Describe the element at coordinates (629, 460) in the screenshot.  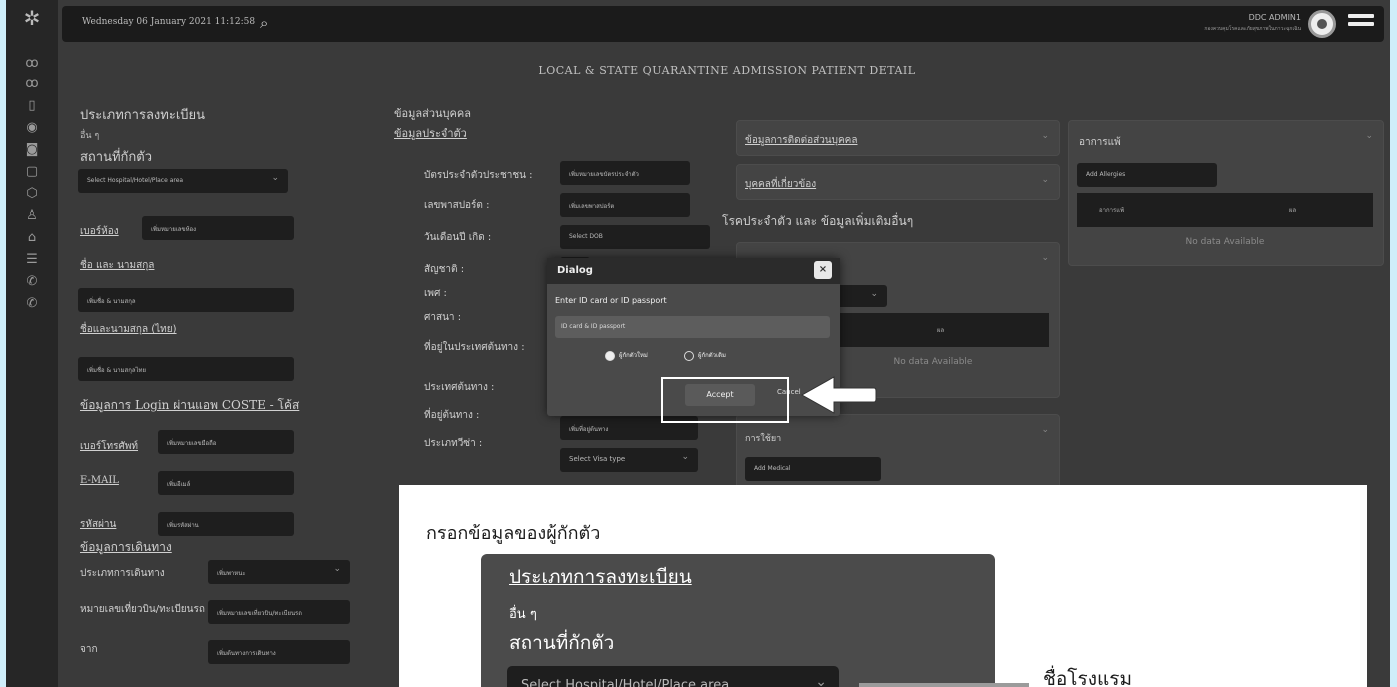
I see `visa-select: Select Visa type` at that location.